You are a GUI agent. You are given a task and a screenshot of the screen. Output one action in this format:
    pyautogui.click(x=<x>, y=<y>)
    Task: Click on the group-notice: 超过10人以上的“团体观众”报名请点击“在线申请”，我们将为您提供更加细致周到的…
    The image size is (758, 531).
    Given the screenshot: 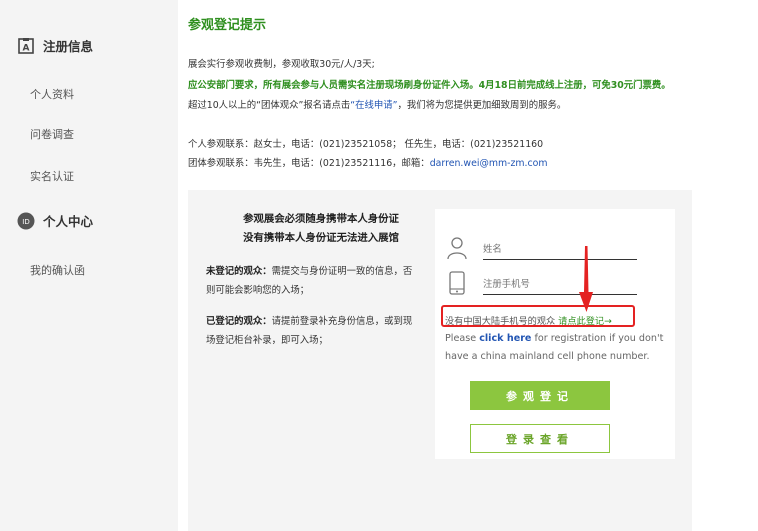 What is the action you would take?
    pyautogui.click(x=377, y=104)
    